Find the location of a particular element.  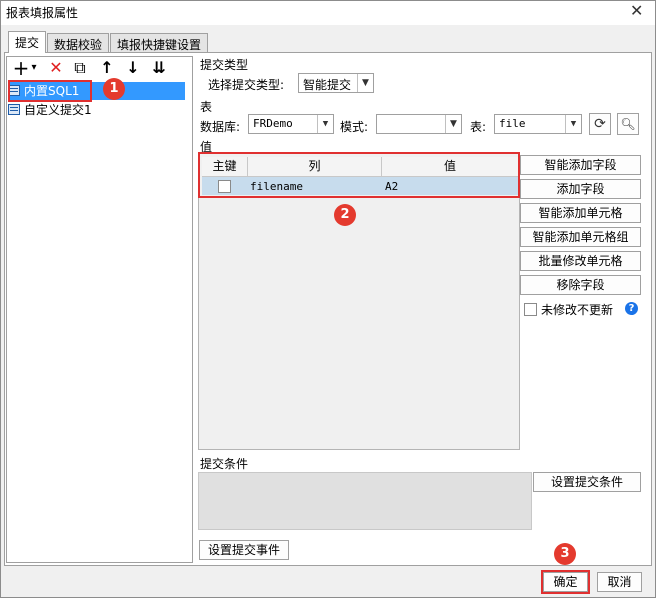

remove-field-button: 移除字段 is located at coordinates (580, 285).